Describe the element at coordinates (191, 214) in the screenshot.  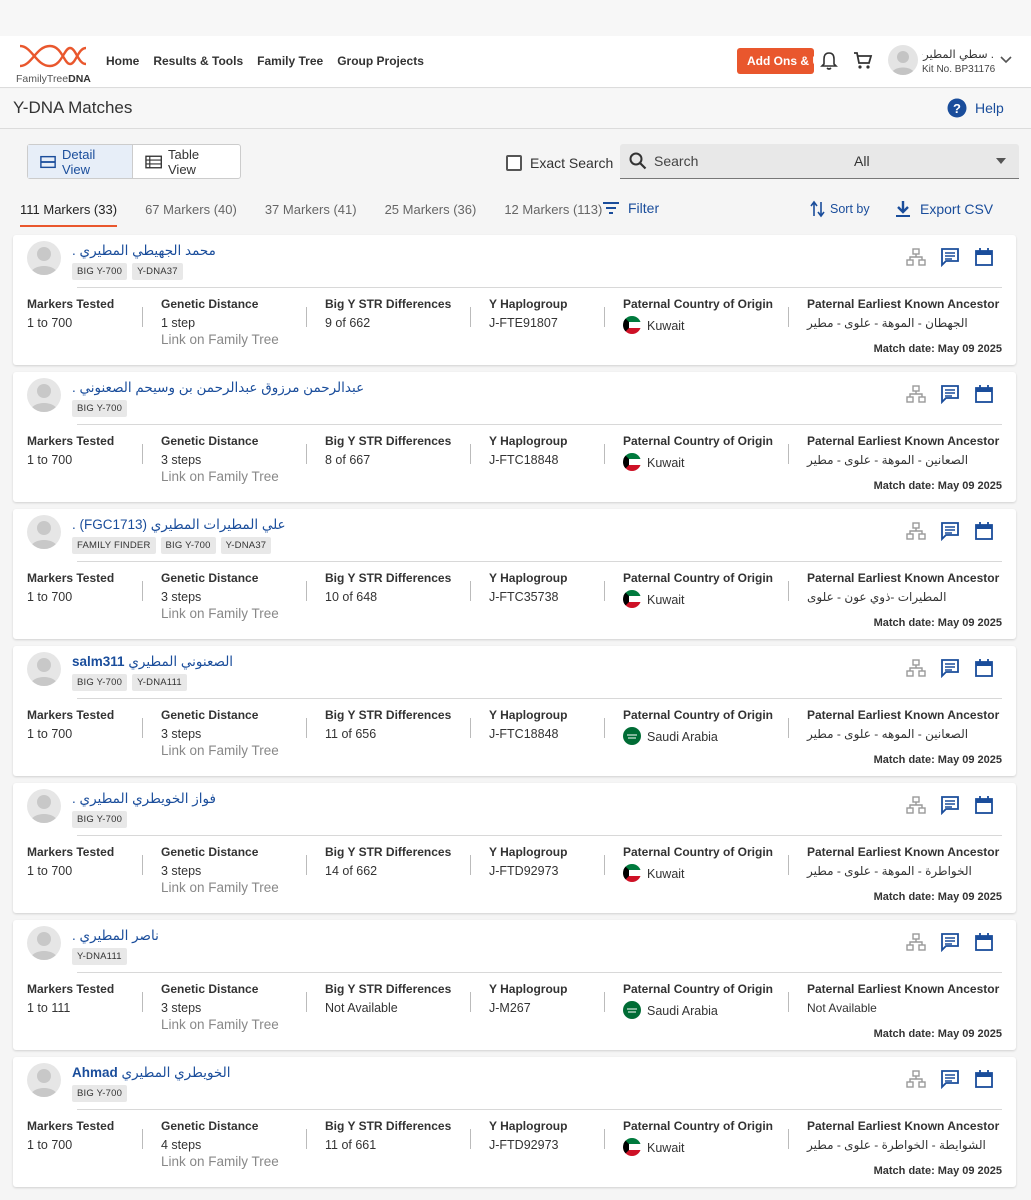
I see `tab-67-markers: 67 Markers (40)` at that location.